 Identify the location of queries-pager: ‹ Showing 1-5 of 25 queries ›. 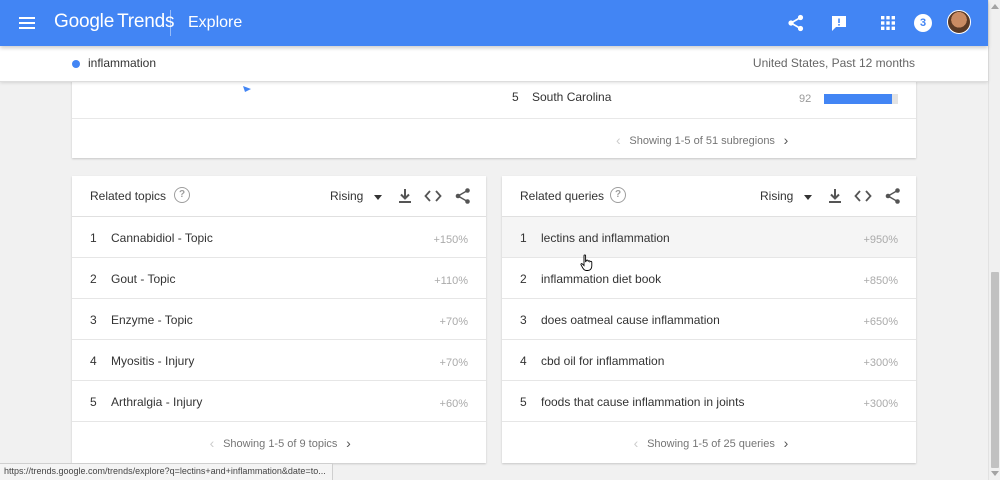
(711, 443).